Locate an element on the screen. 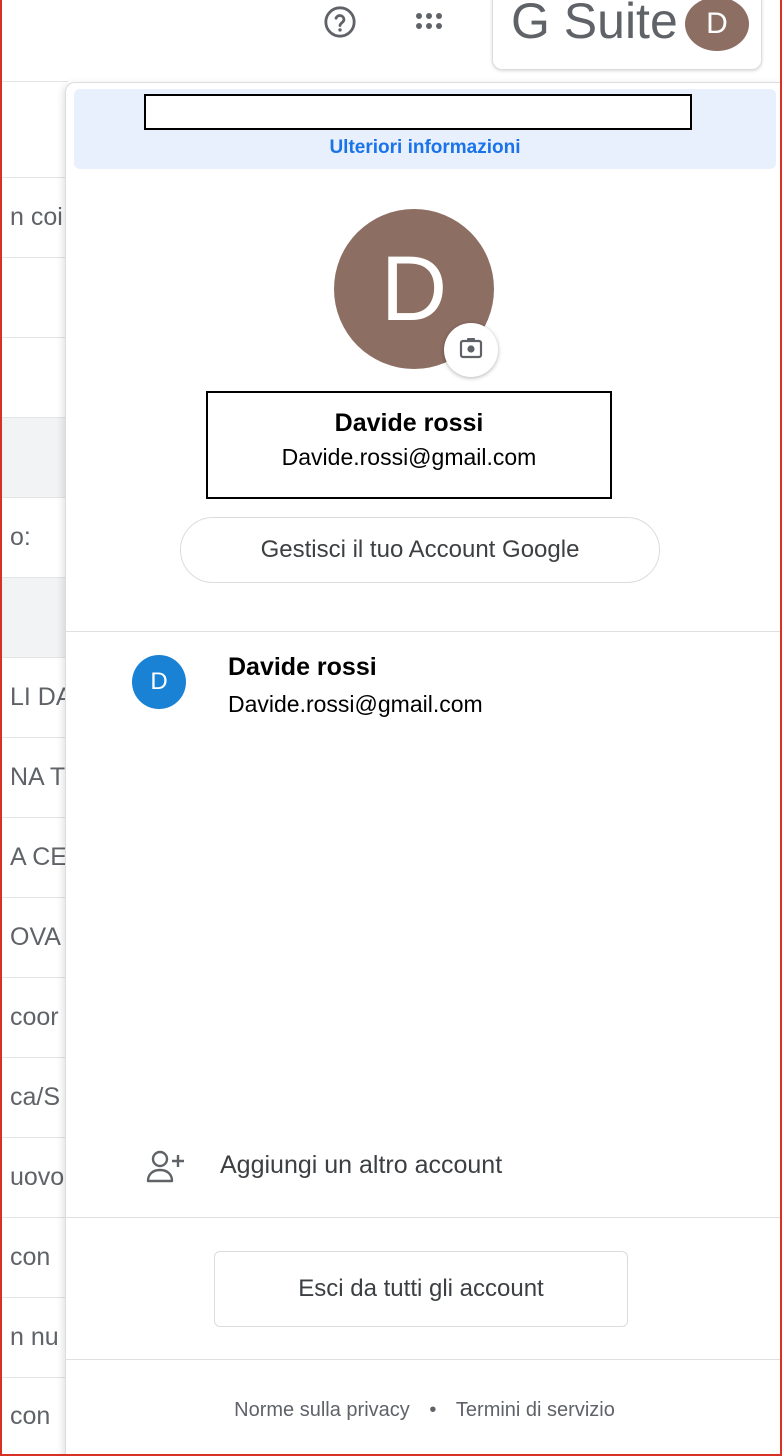 This screenshot has height=1456, width=782. background-row: n nu is located at coordinates (34, 1338).